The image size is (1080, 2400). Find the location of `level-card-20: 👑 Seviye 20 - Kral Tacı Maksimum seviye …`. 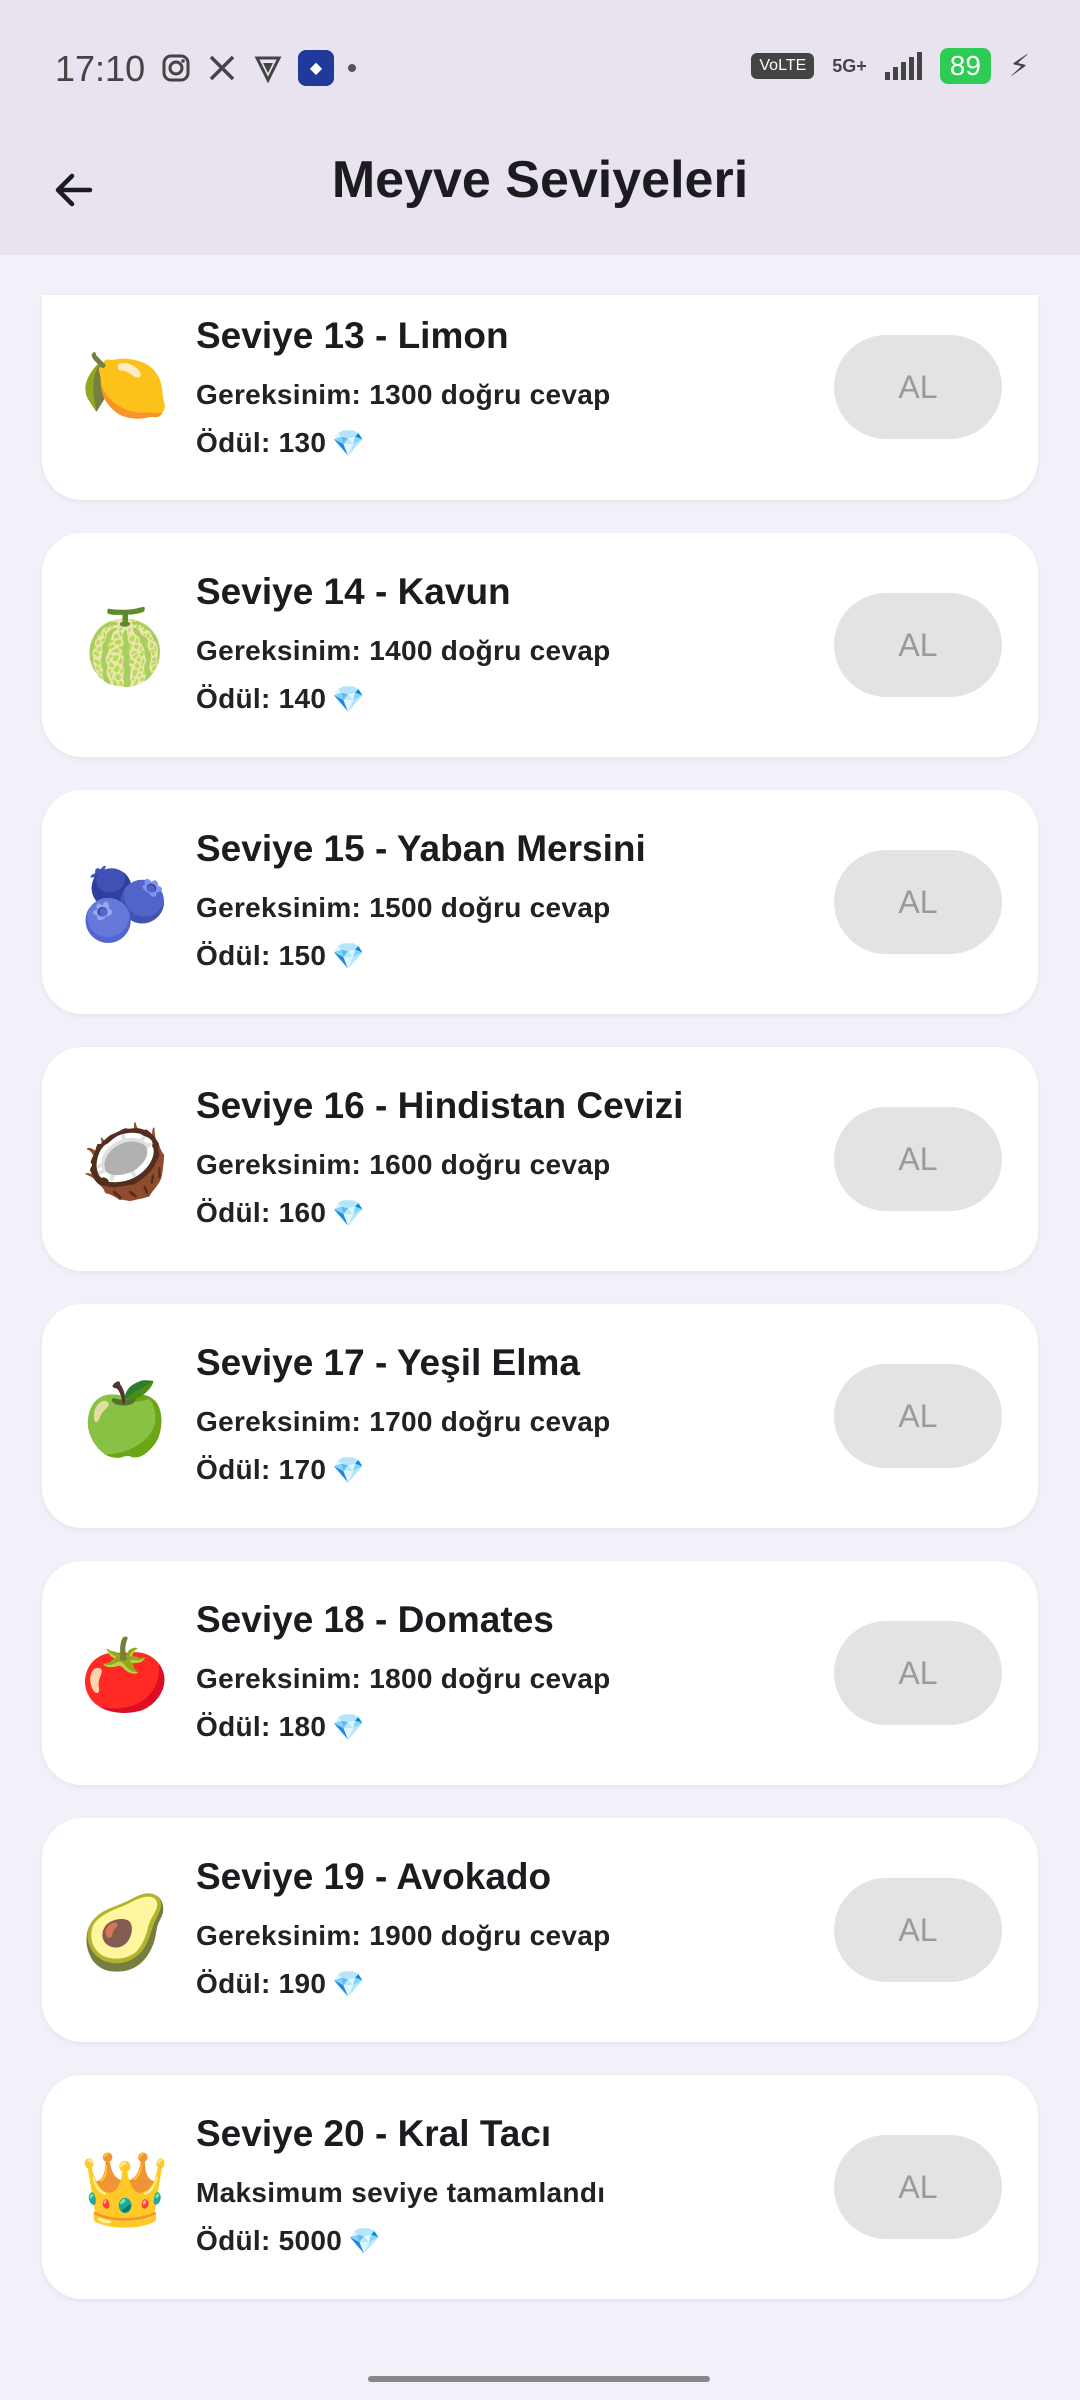

level-card-20: 👑 Seviye 20 - Kral Tacı Maksimum seviye … is located at coordinates (540, 2187).